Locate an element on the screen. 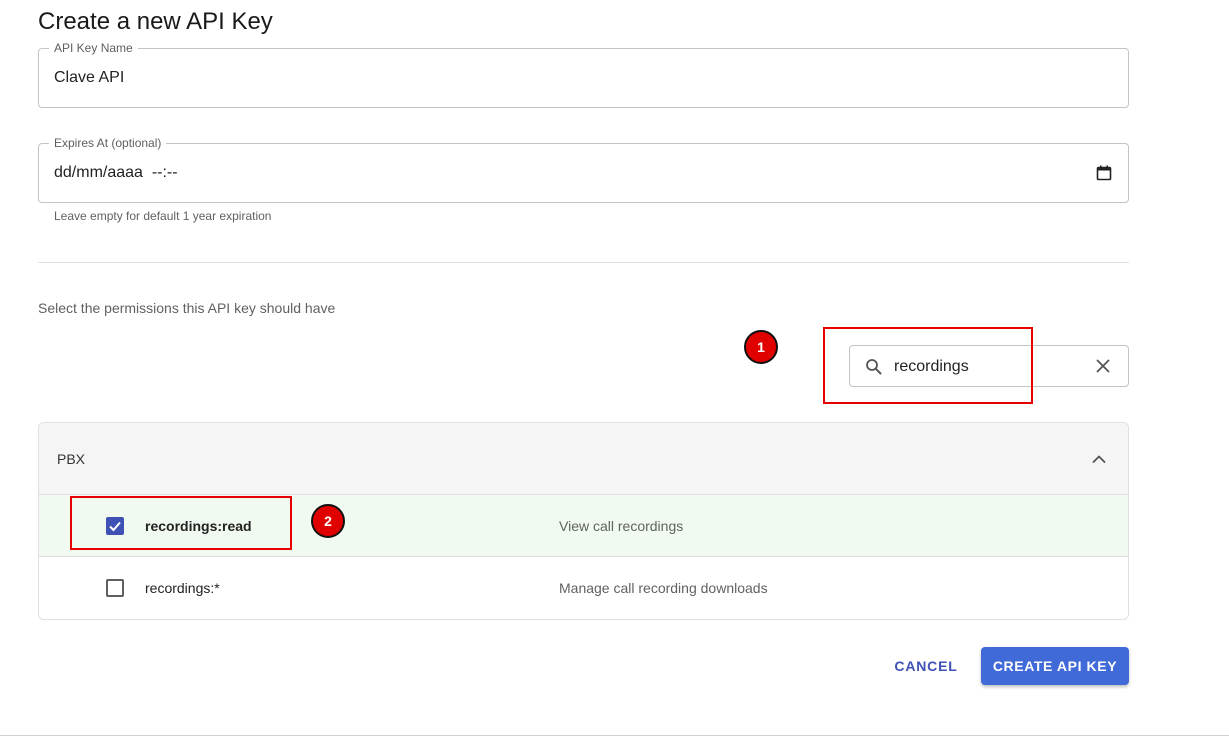  chevron-up-icon is located at coordinates (1099, 459).